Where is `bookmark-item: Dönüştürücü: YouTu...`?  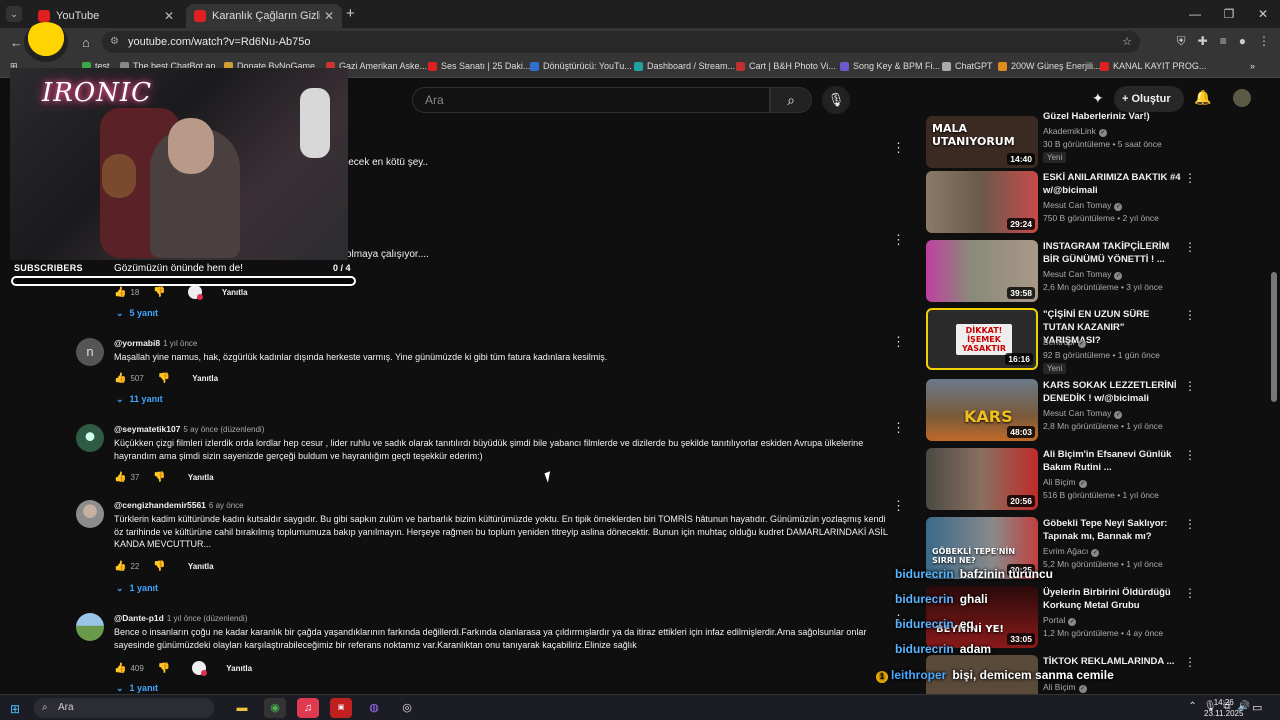
bookmark-item: Dönüştürücü: YouTu... is located at coordinates (581, 66).